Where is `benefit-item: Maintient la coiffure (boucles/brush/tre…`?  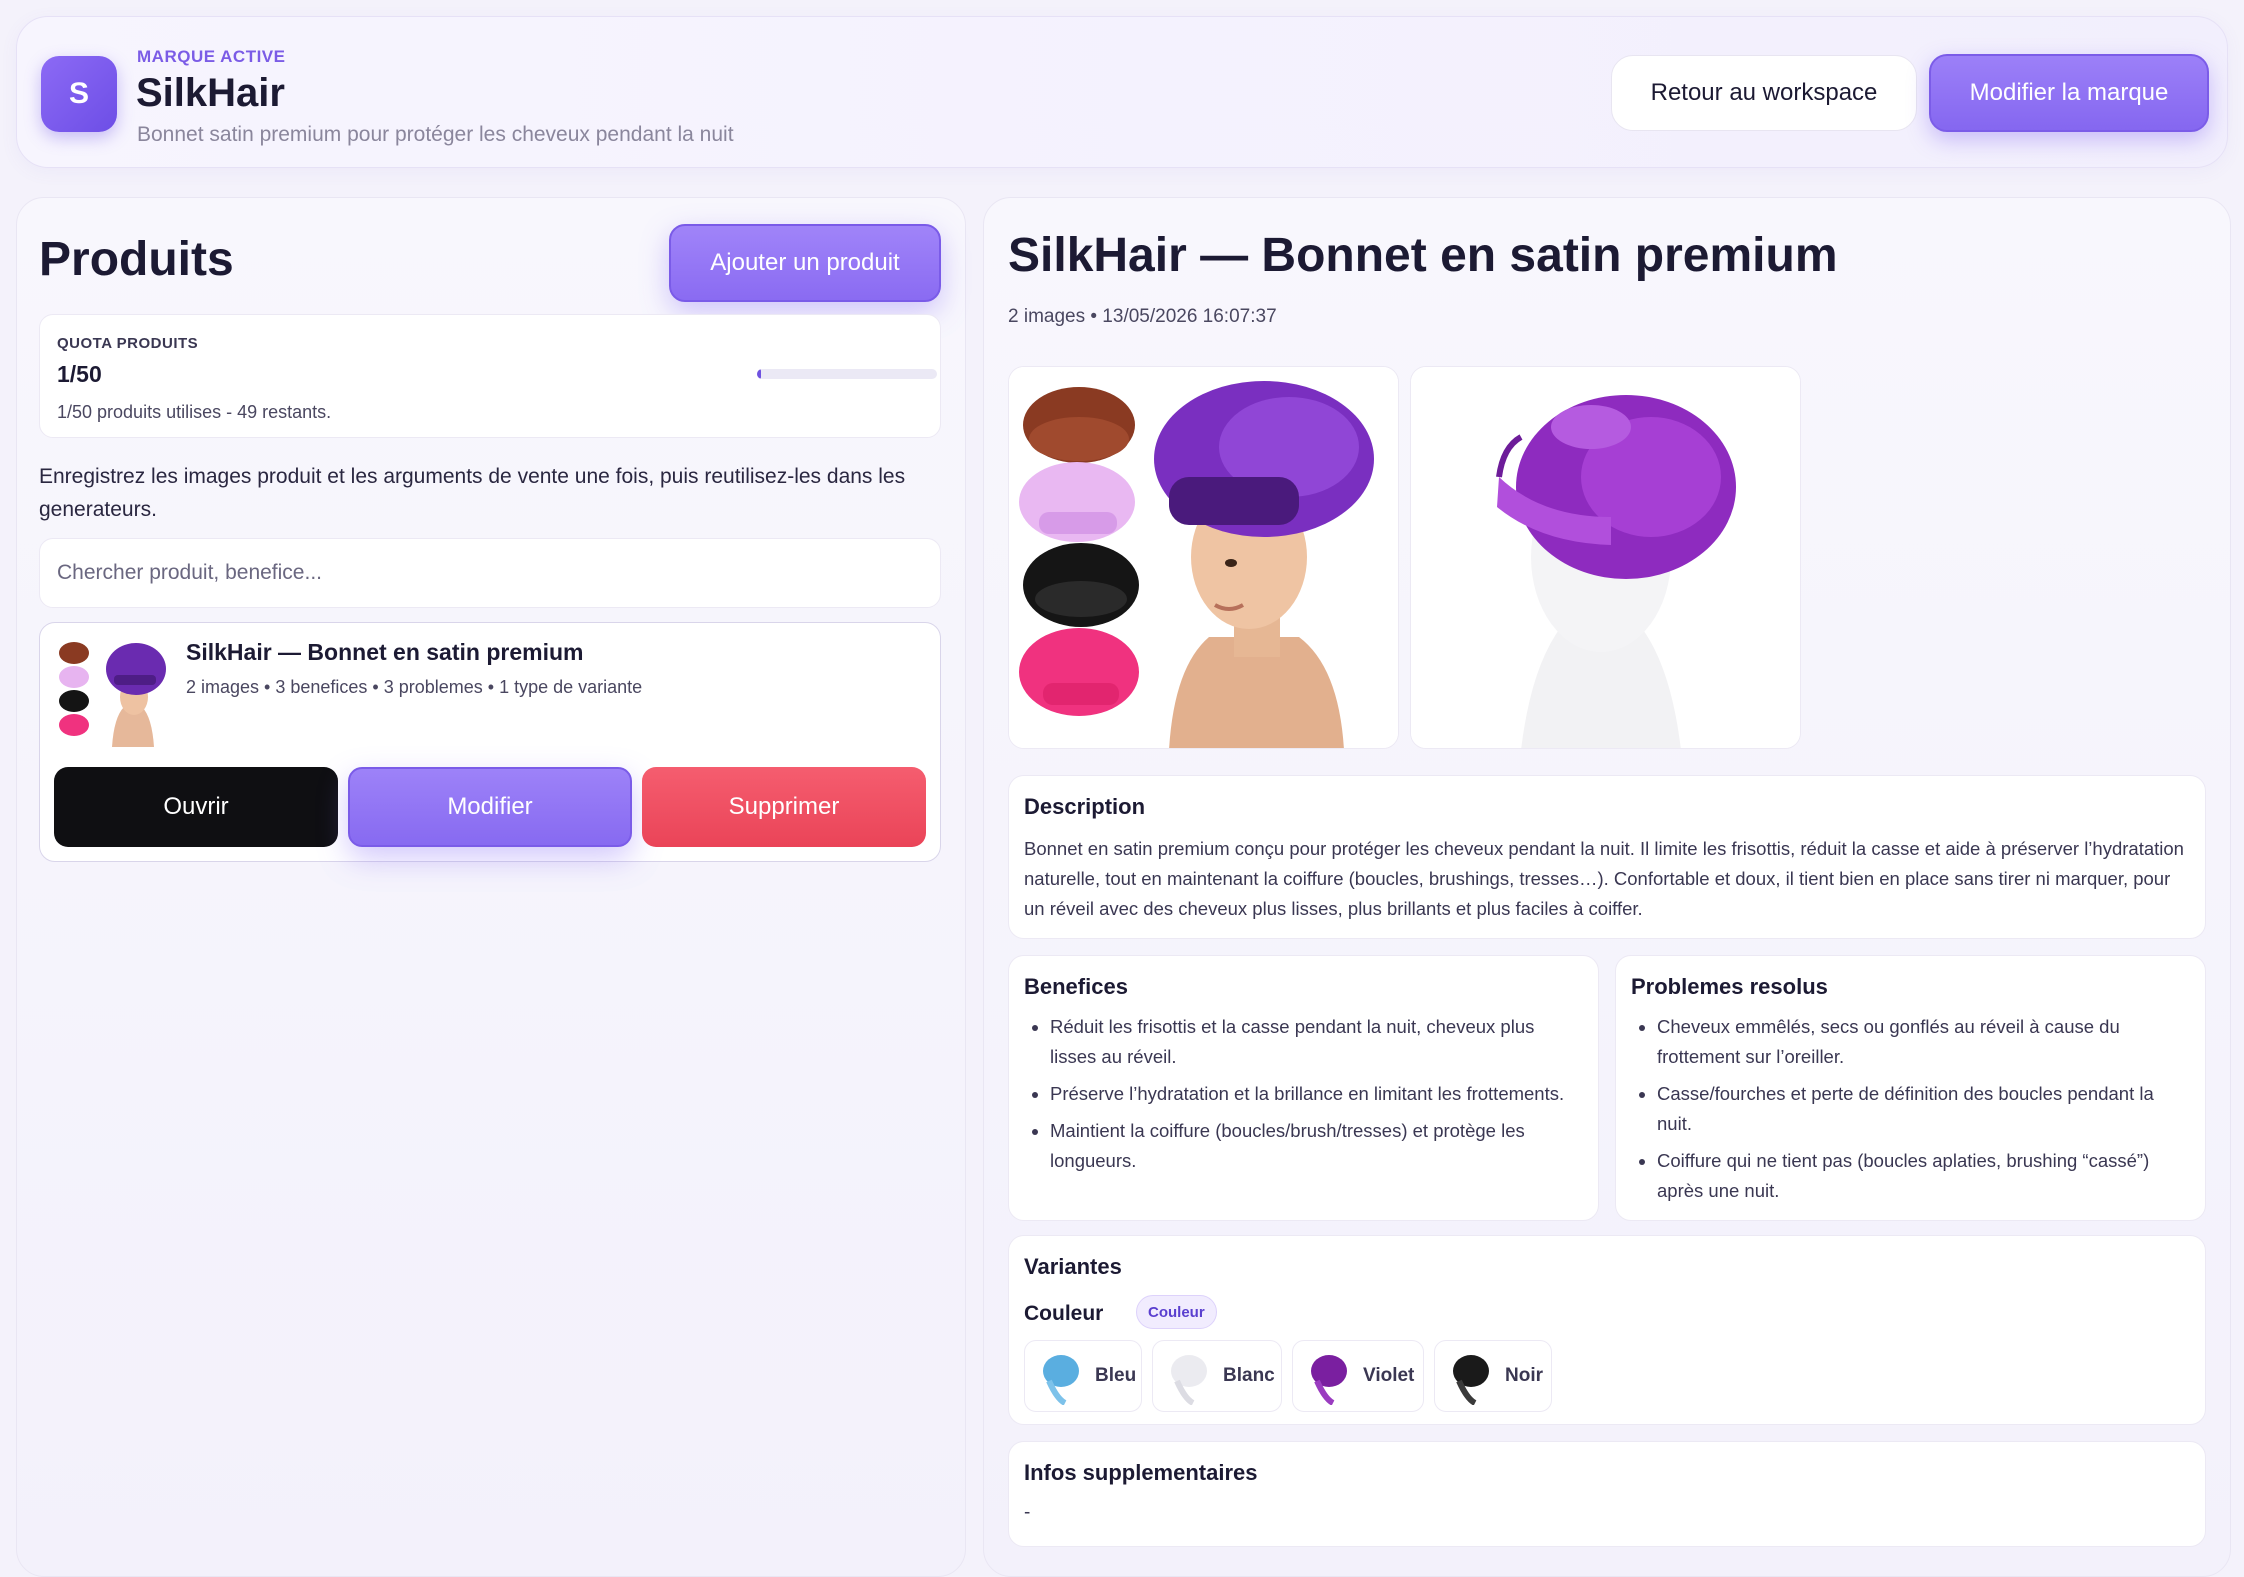 benefit-item: Maintient la coiffure (boucles/brush/tre… is located at coordinates (1317, 1146).